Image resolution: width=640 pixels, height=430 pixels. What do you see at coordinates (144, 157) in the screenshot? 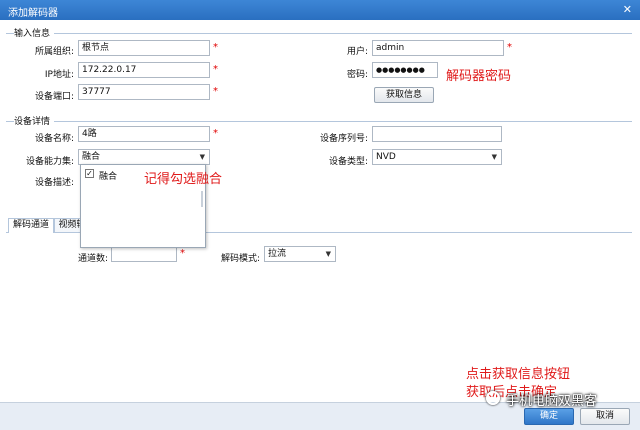
I see `capability-select: 融合 ▼` at bounding box center [144, 157].